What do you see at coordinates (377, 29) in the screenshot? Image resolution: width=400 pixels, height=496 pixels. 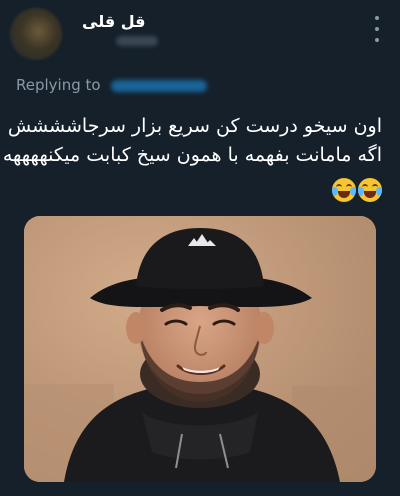 I see `more-options-icon` at bounding box center [377, 29].